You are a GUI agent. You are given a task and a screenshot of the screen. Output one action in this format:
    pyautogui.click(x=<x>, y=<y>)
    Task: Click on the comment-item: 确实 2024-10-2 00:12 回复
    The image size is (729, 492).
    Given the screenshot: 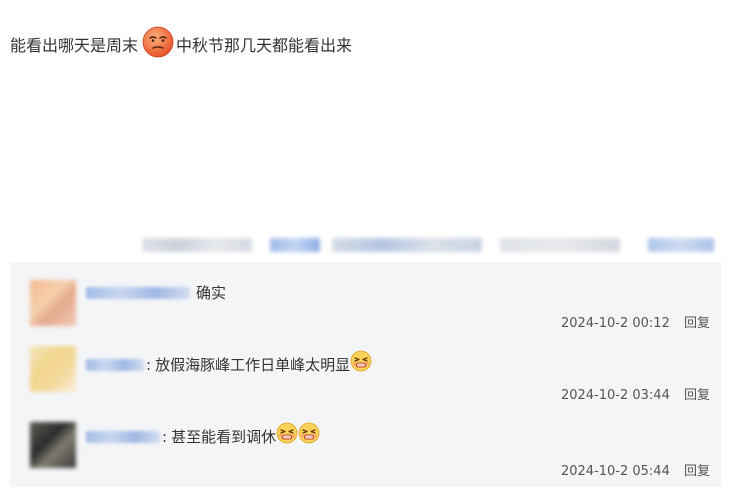 What is the action you would take?
    pyautogui.click(x=370, y=315)
    